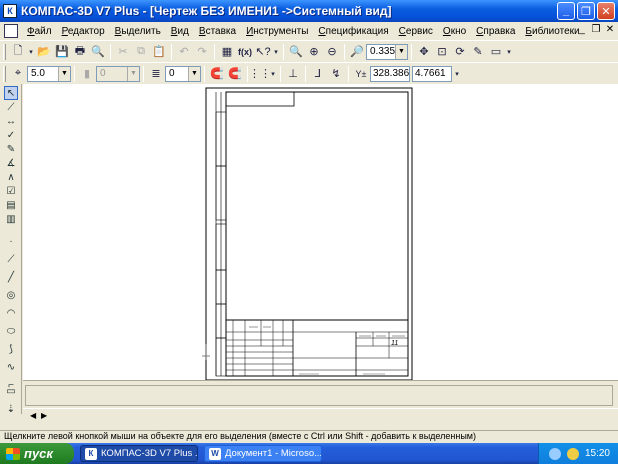  What do you see at coordinates (454, 31) in the screenshot?
I see `menu-window: Окно` at bounding box center [454, 31].